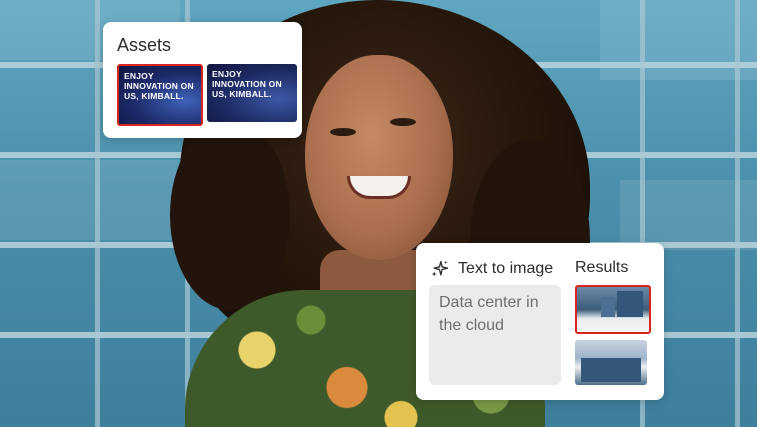  Describe the element at coordinates (602, 267) in the screenshot. I see `results-title: Results` at that location.